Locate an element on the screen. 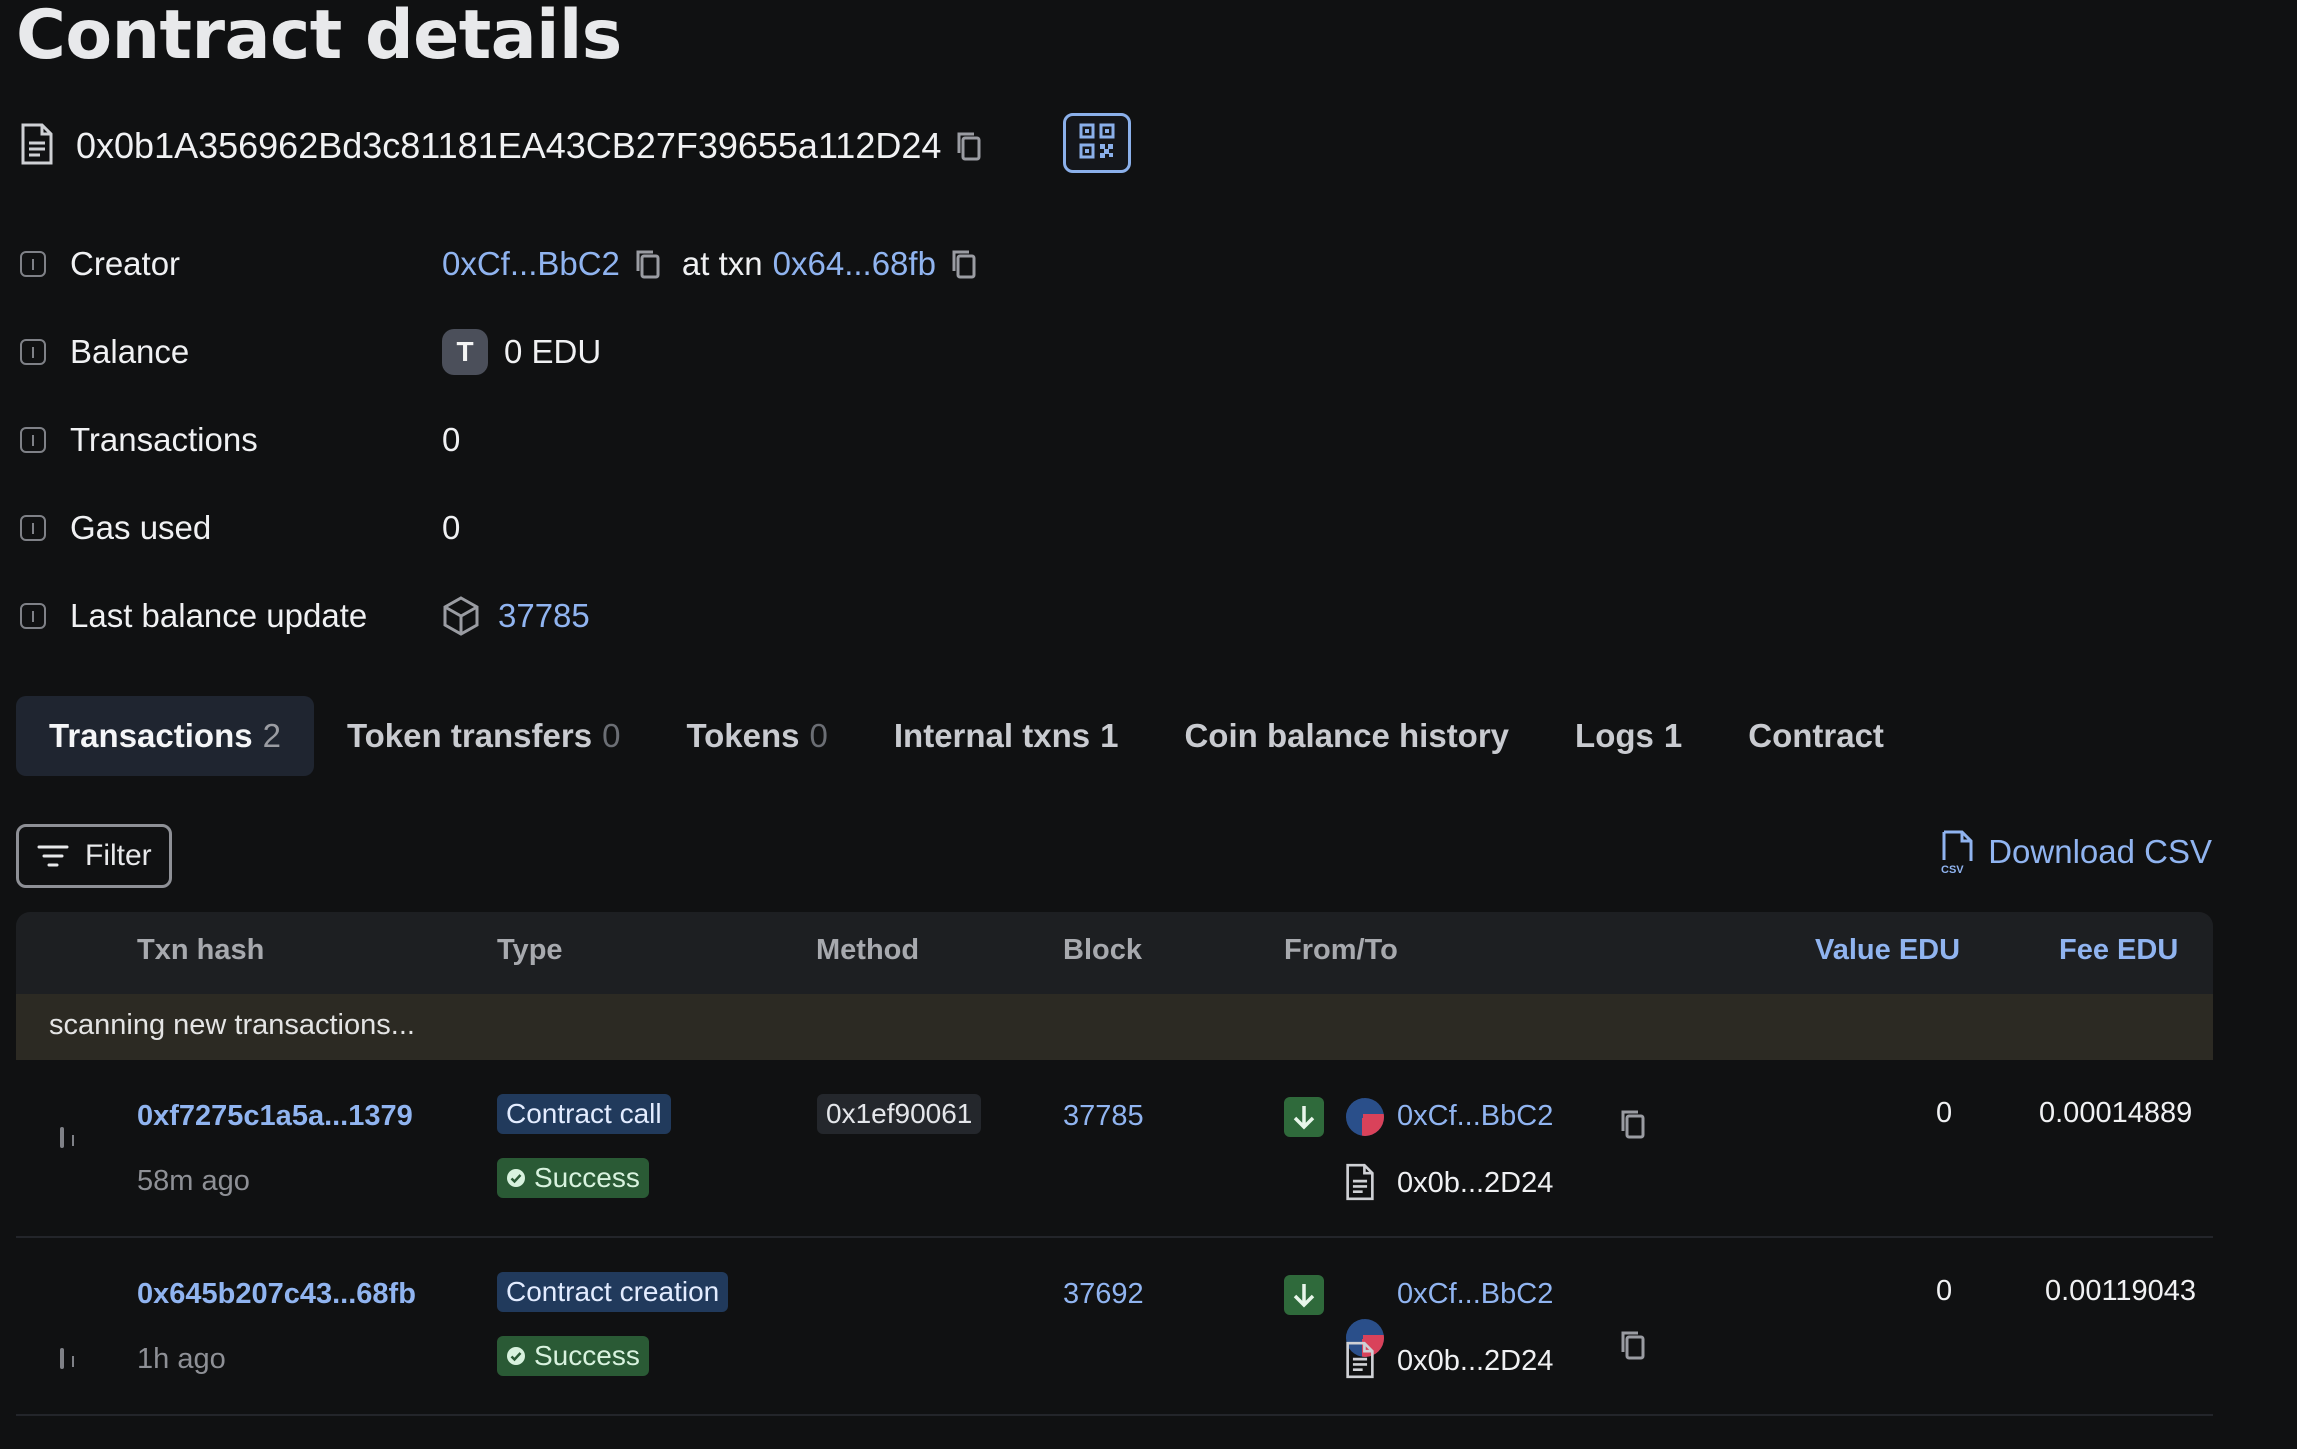 This screenshot has width=2297, height=1449. download-csv-button: CSV Download CSV is located at coordinates (2076, 852).